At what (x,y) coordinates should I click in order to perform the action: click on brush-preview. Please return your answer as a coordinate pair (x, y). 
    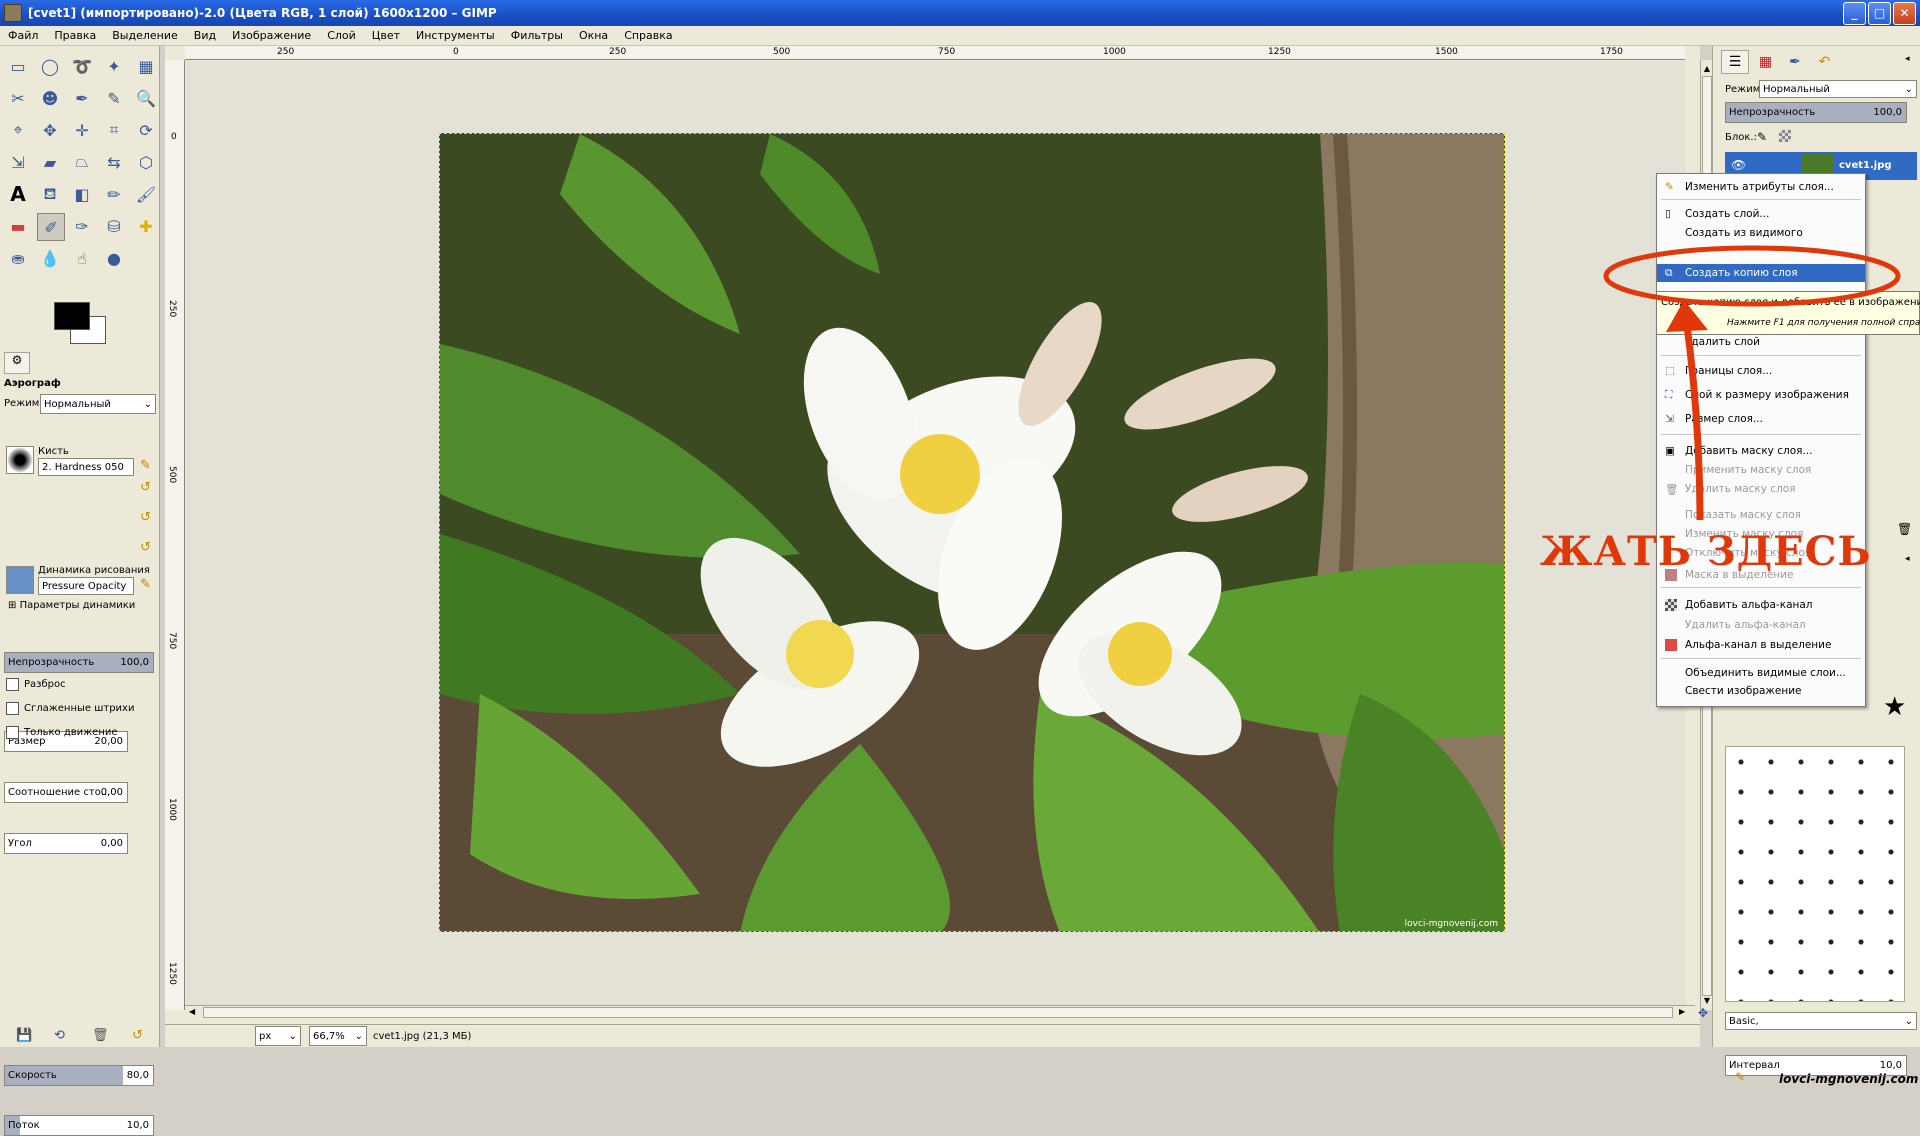
    Looking at the image, I should click on (20, 460).